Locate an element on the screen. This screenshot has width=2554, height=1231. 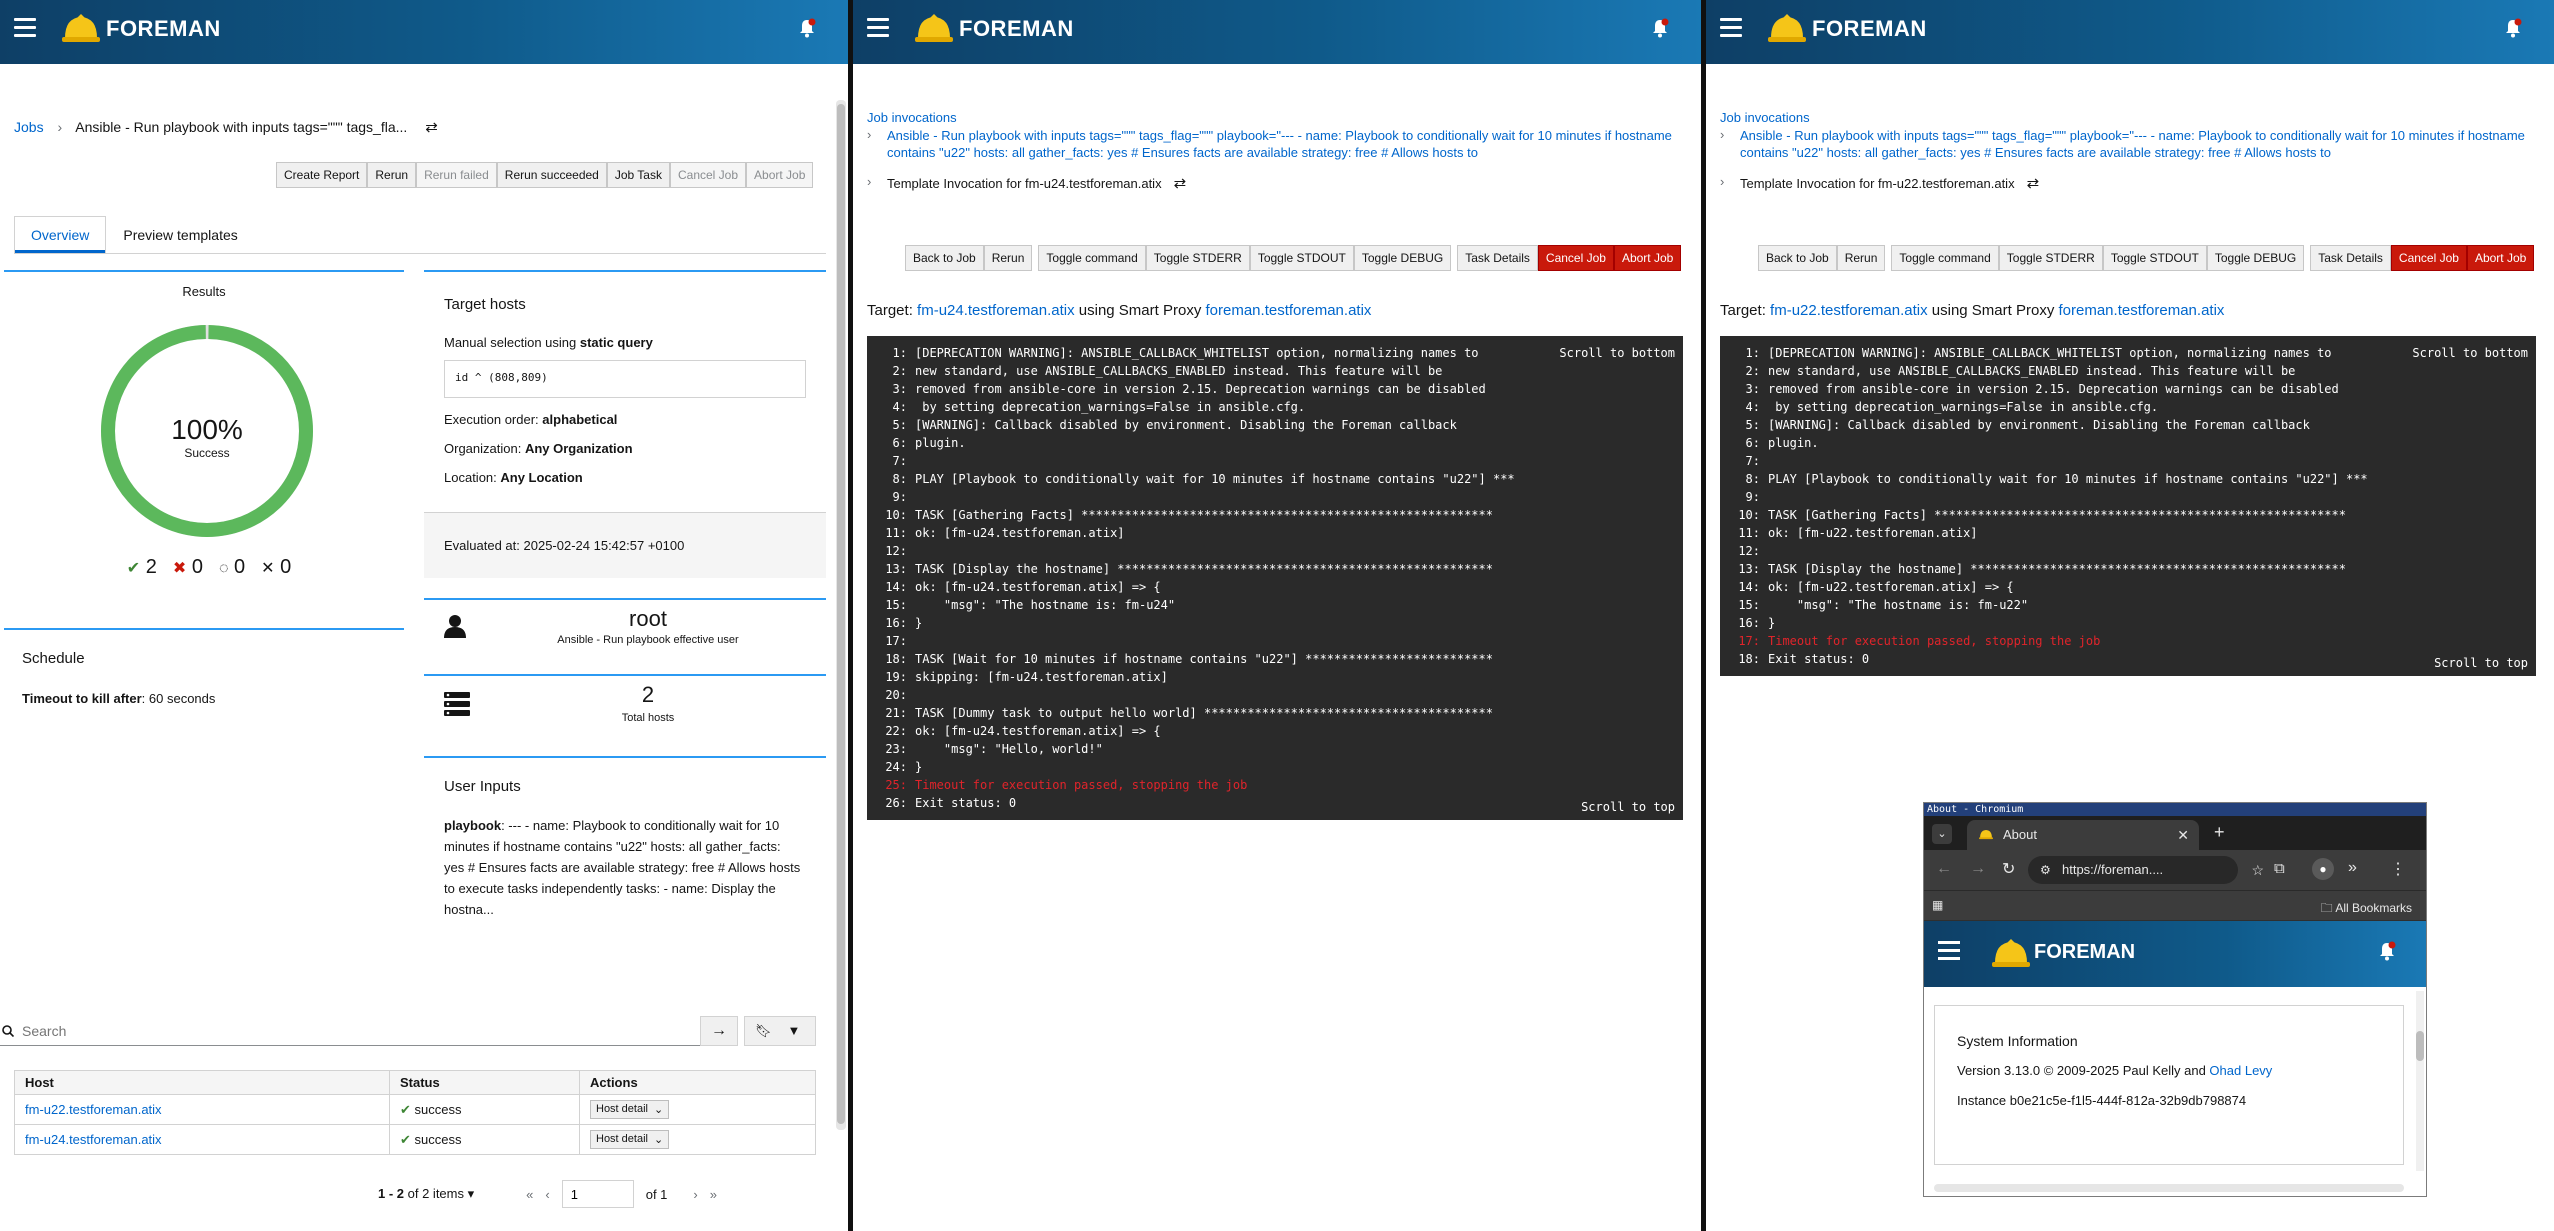
prev-page-icon: ‹ is located at coordinates (547, 1194).